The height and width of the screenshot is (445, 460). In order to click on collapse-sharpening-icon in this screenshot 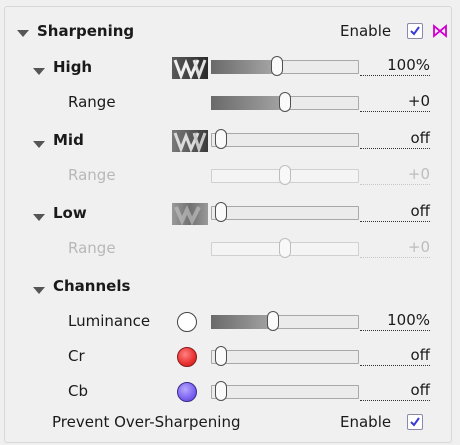, I will do `click(23, 33)`.